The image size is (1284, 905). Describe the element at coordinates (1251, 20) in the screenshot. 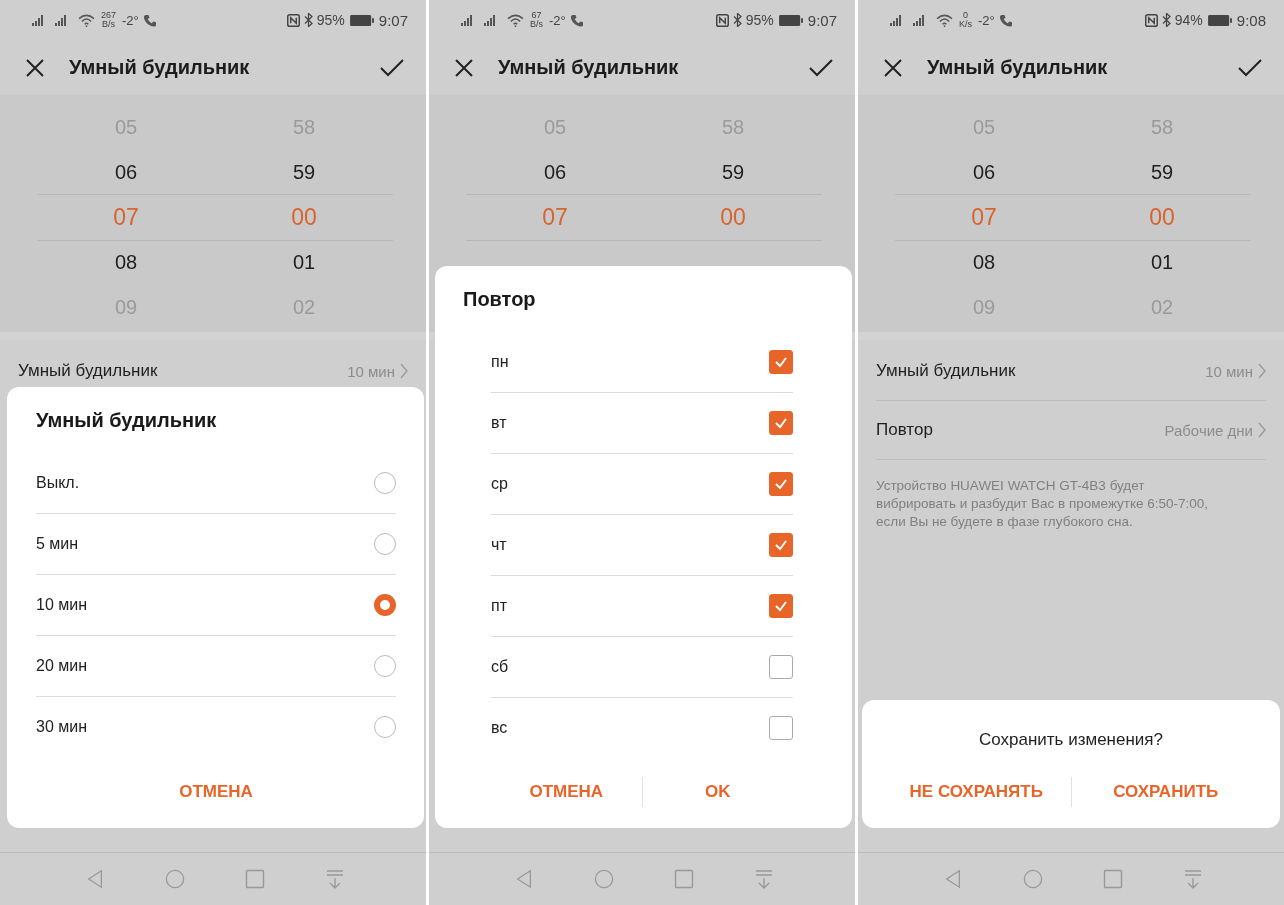

I see `clock-time: 9:08` at that location.